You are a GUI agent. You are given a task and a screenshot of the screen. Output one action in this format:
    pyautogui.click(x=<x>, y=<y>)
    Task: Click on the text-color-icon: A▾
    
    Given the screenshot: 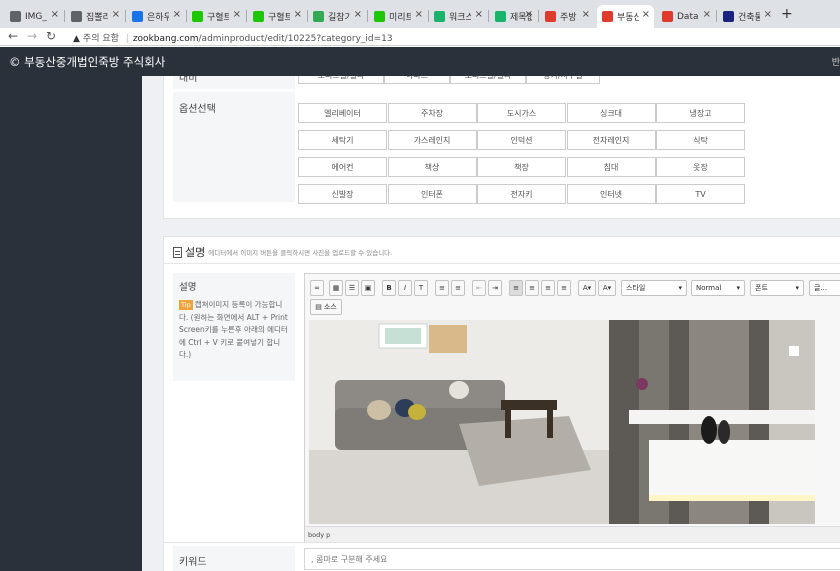 What is the action you would take?
    pyautogui.click(x=587, y=288)
    